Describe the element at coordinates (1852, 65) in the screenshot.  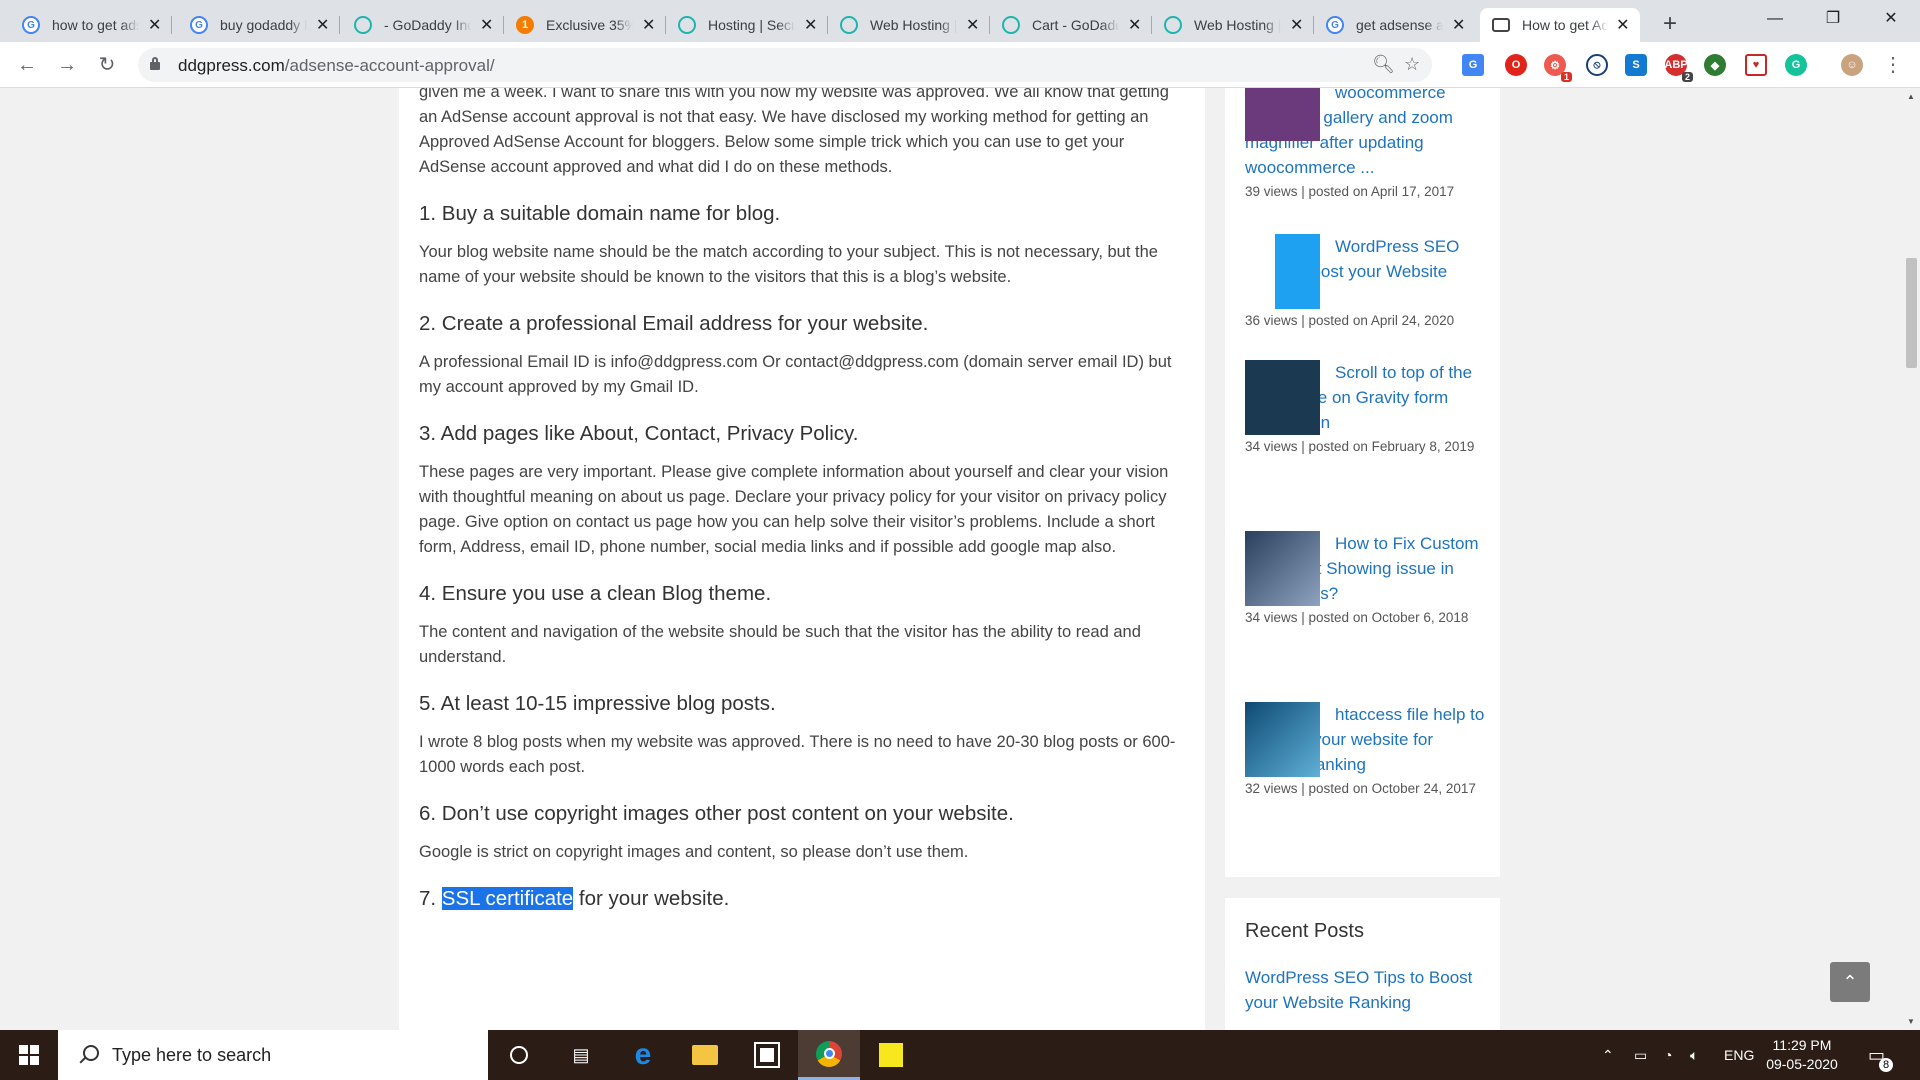
I see `avatar: ☺` at that location.